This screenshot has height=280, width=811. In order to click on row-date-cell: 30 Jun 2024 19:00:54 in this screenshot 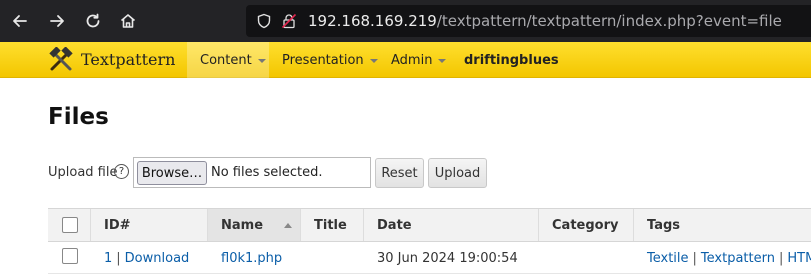, I will do `click(447, 258)`.